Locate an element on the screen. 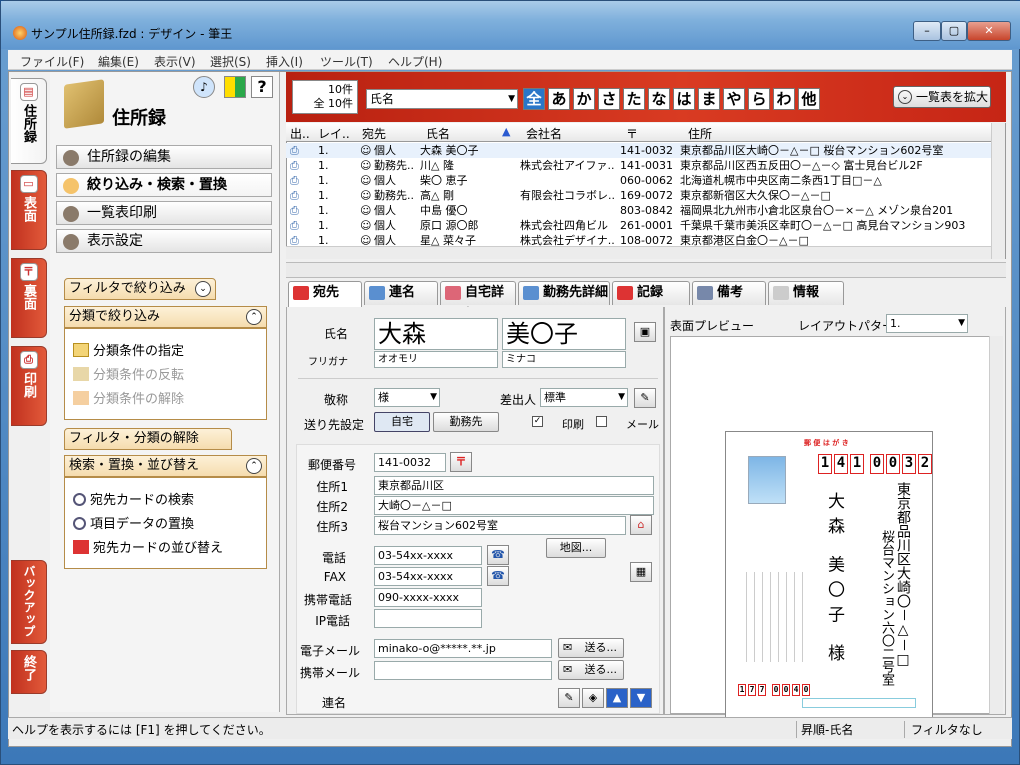  side-tab-back: 〒裏面 is located at coordinates (29, 298).